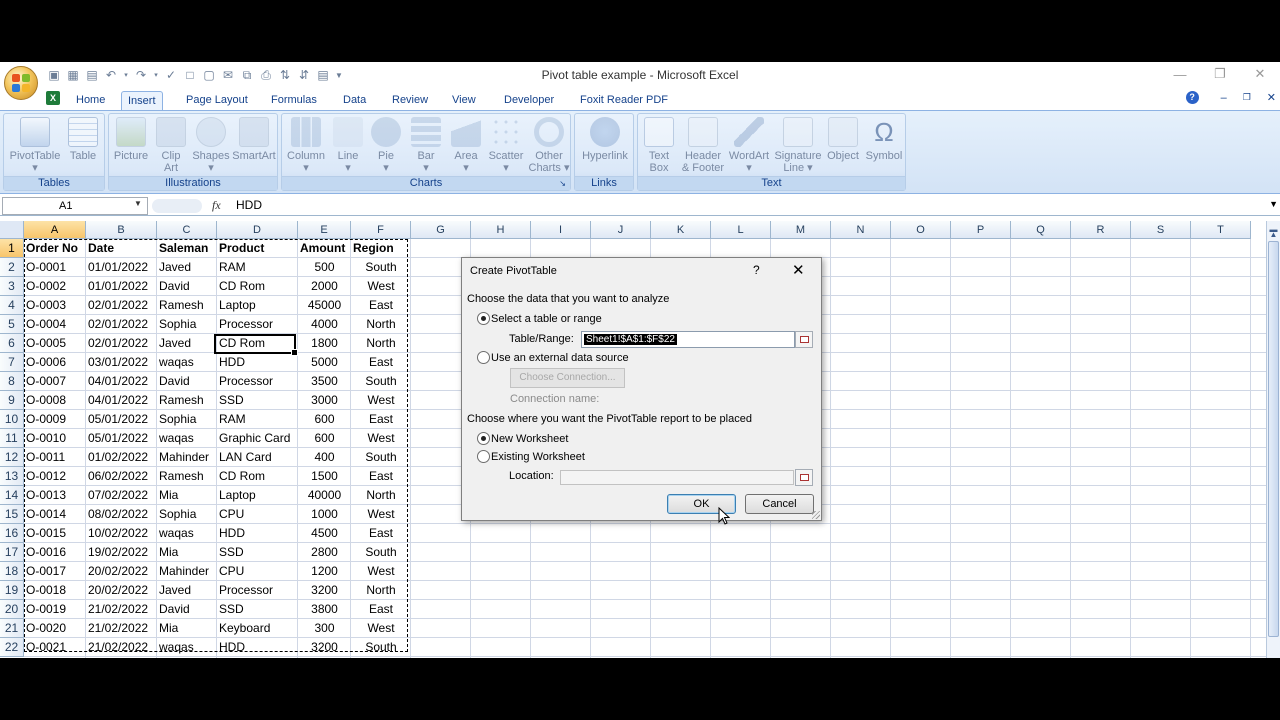 Image resolution: width=1280 pixels, height=720 pixels. Describe the element at coordinates (410, 100) in the screenshot. I see `tab-review: Review` at that location.